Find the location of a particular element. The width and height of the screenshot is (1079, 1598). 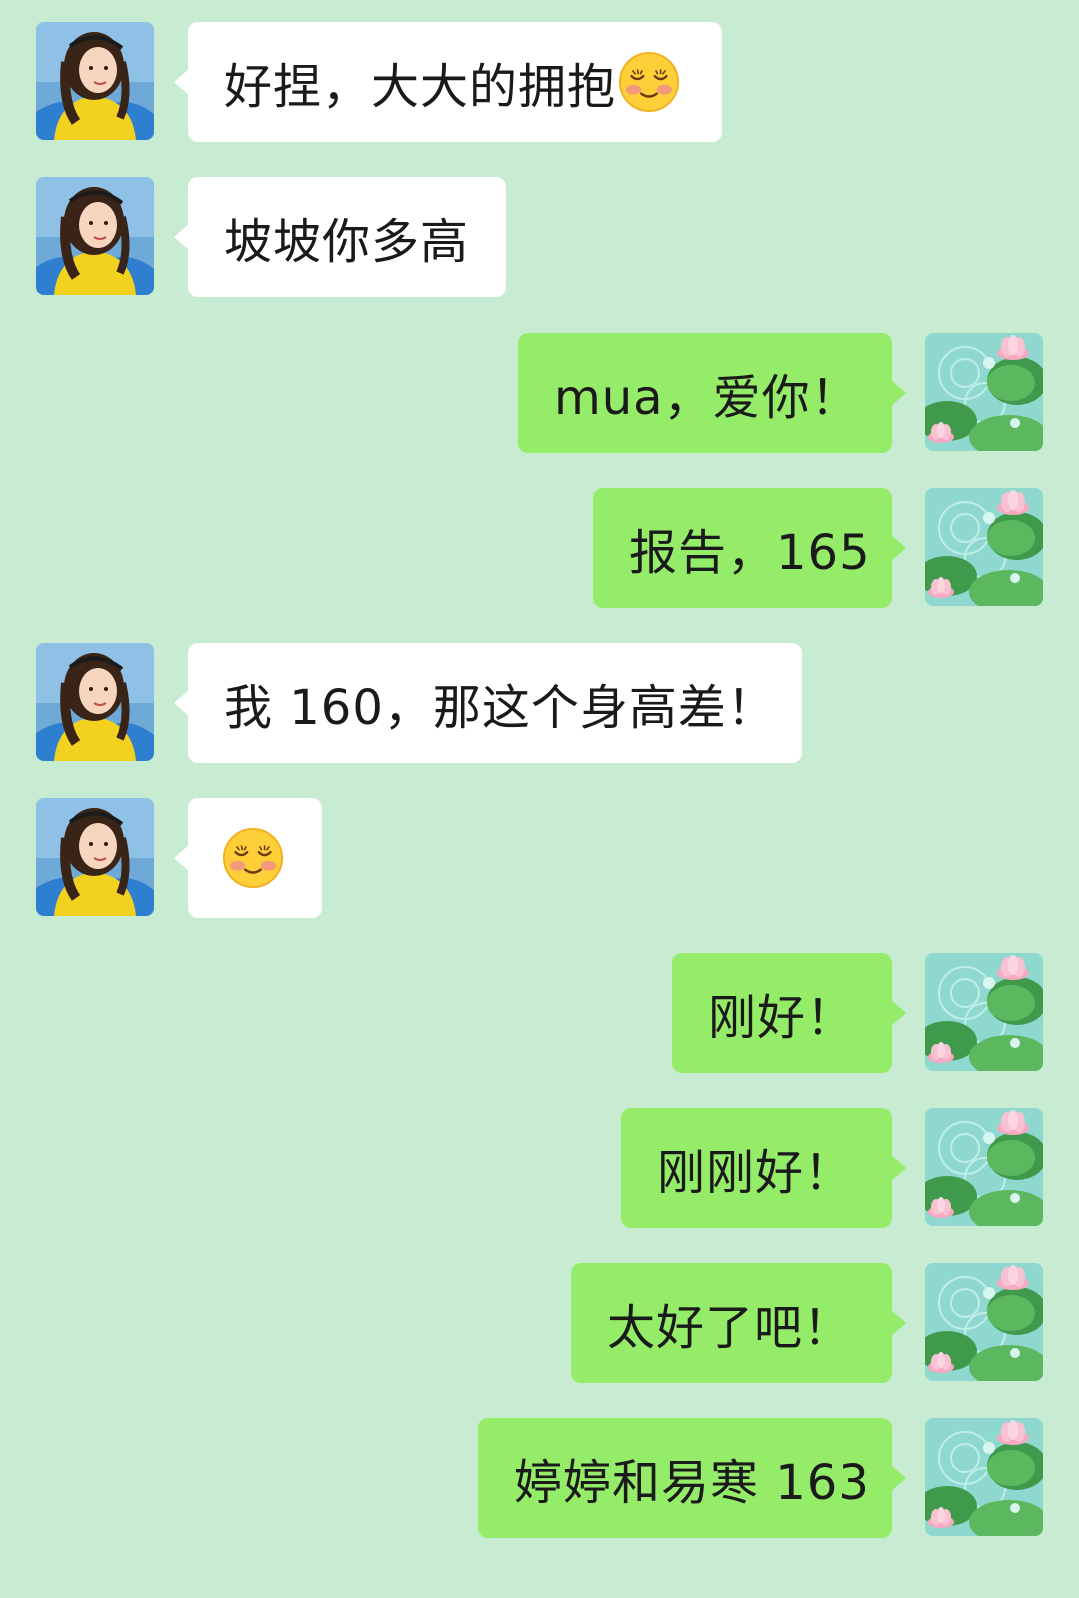

message-text: 坡坡你多高 is located at coordinates (347, 242).